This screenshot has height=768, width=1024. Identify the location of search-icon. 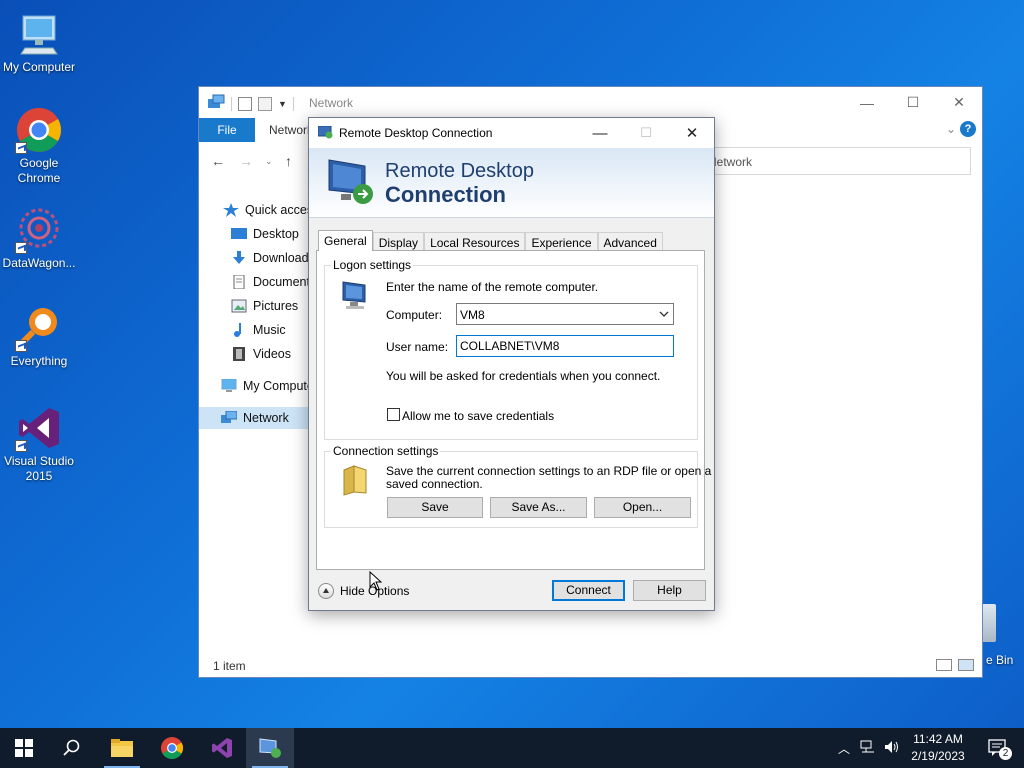
(71, 747).